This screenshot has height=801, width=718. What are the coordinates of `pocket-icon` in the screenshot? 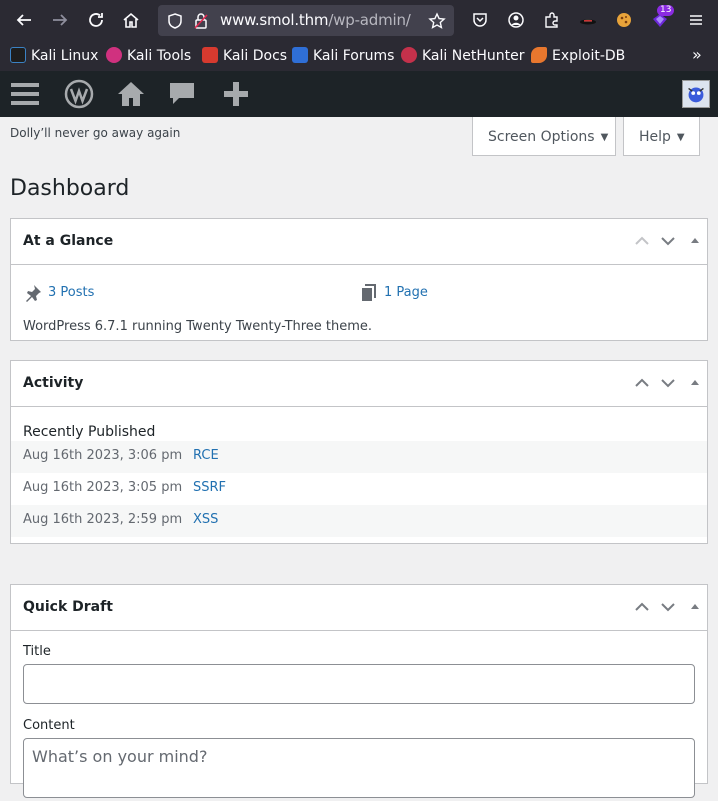 It's located at (480, 20).